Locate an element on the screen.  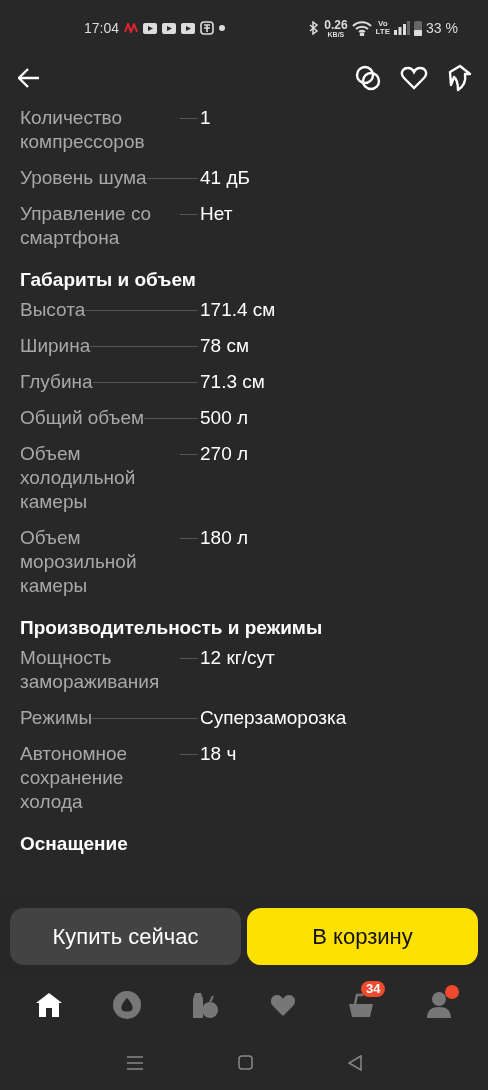
signal-icon is located at coordinates (402, 28).